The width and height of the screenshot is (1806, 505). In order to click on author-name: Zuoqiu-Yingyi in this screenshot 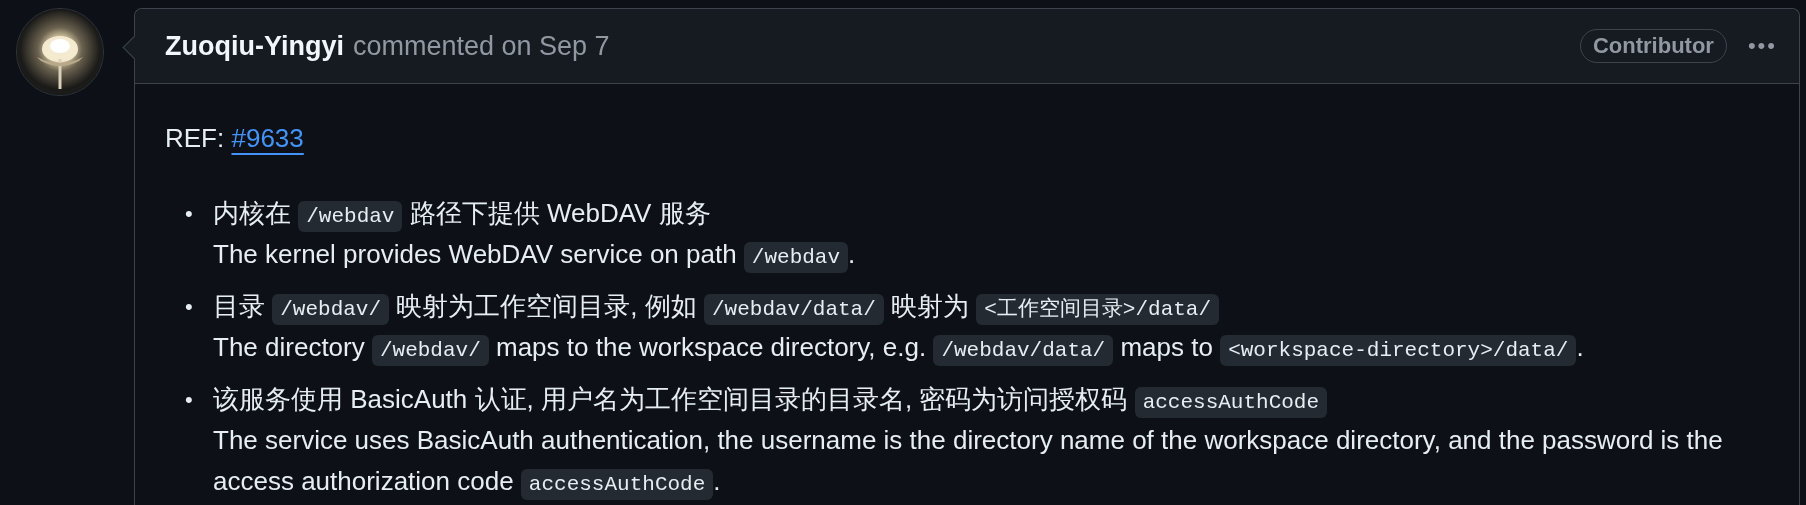, I will do `click(254, 46)`.